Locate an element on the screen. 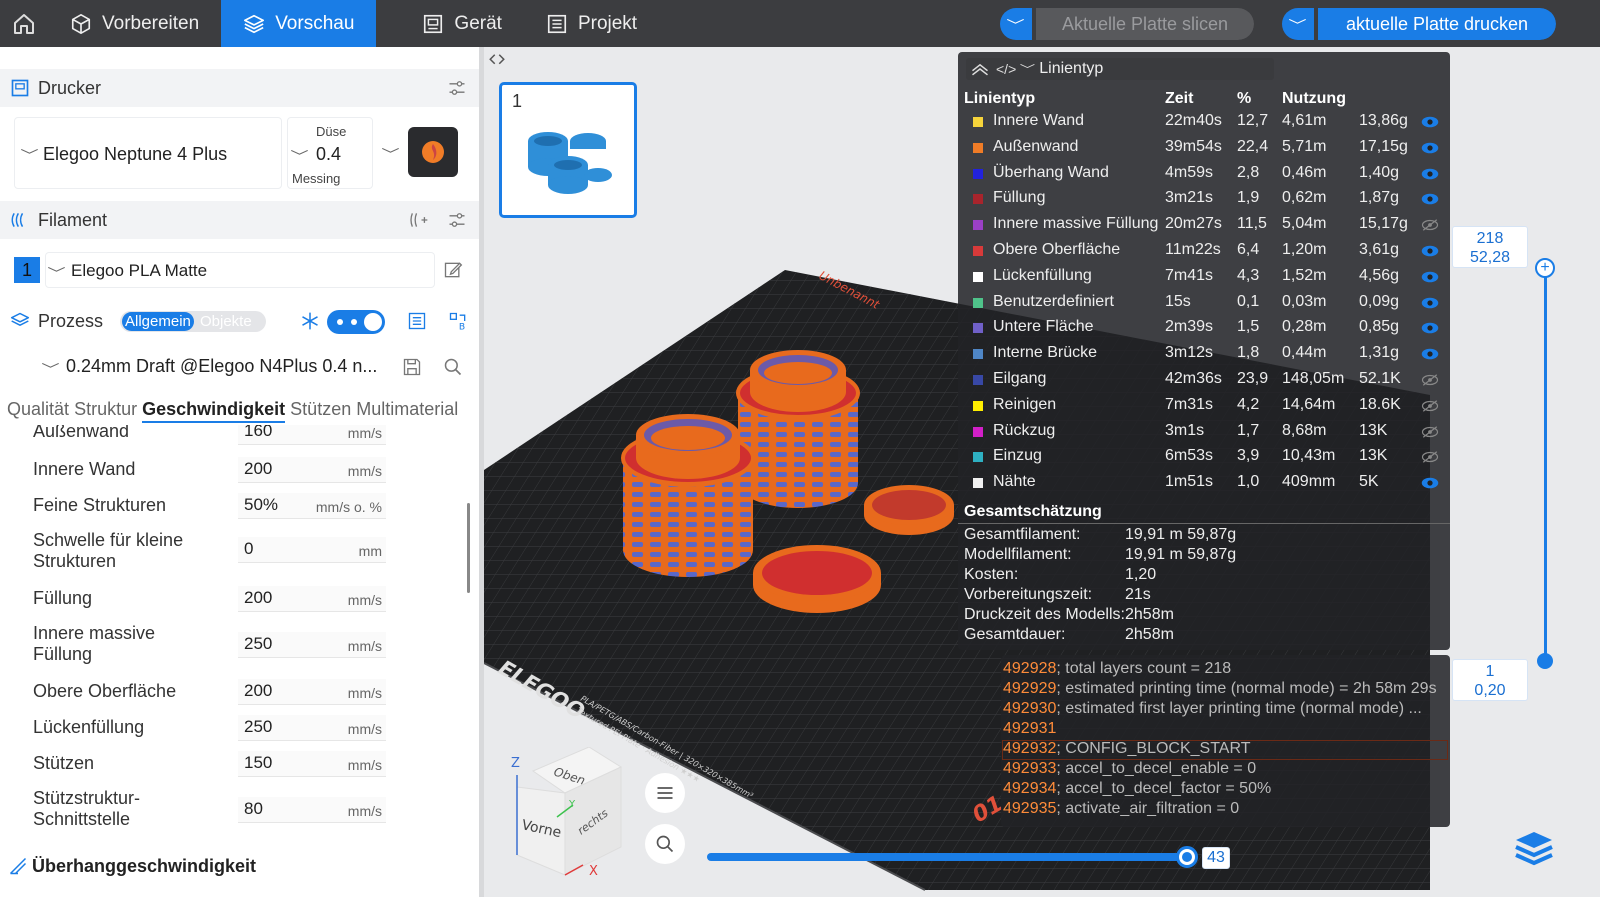  top-layer-height: 52,28 is located at coordinates (1490, 257).